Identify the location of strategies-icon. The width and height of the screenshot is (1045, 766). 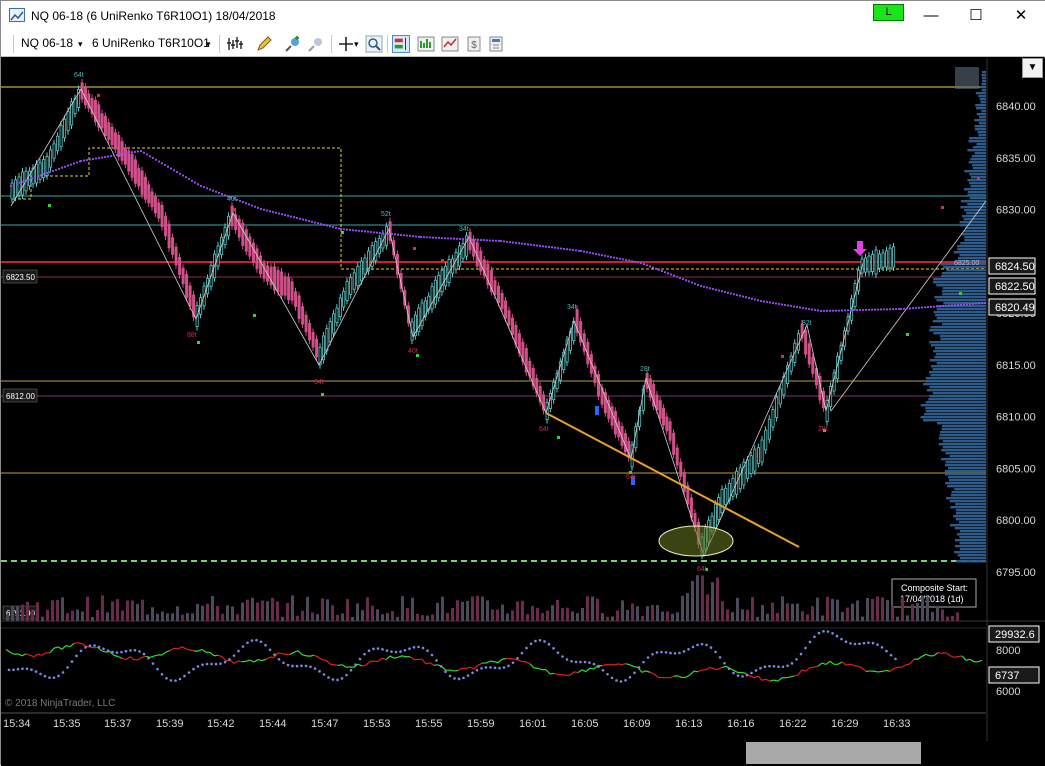
(426, 44).